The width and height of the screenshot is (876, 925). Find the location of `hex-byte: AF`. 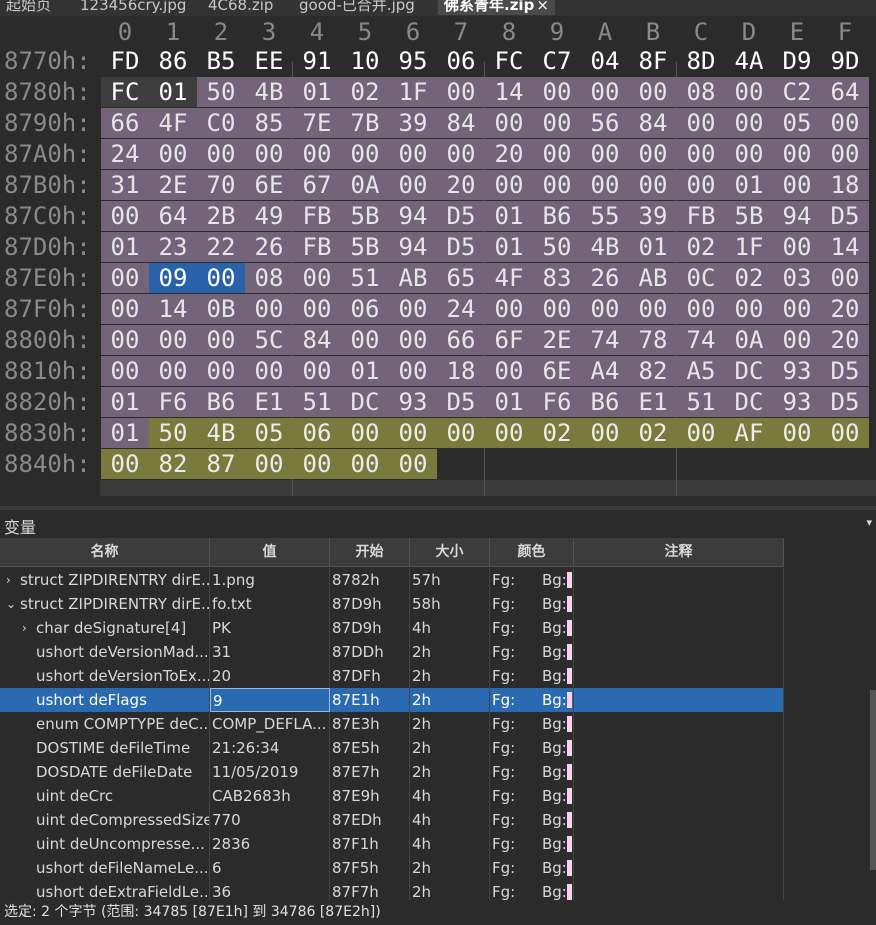

hex-byte: AF is located at coordinates (749, 433).